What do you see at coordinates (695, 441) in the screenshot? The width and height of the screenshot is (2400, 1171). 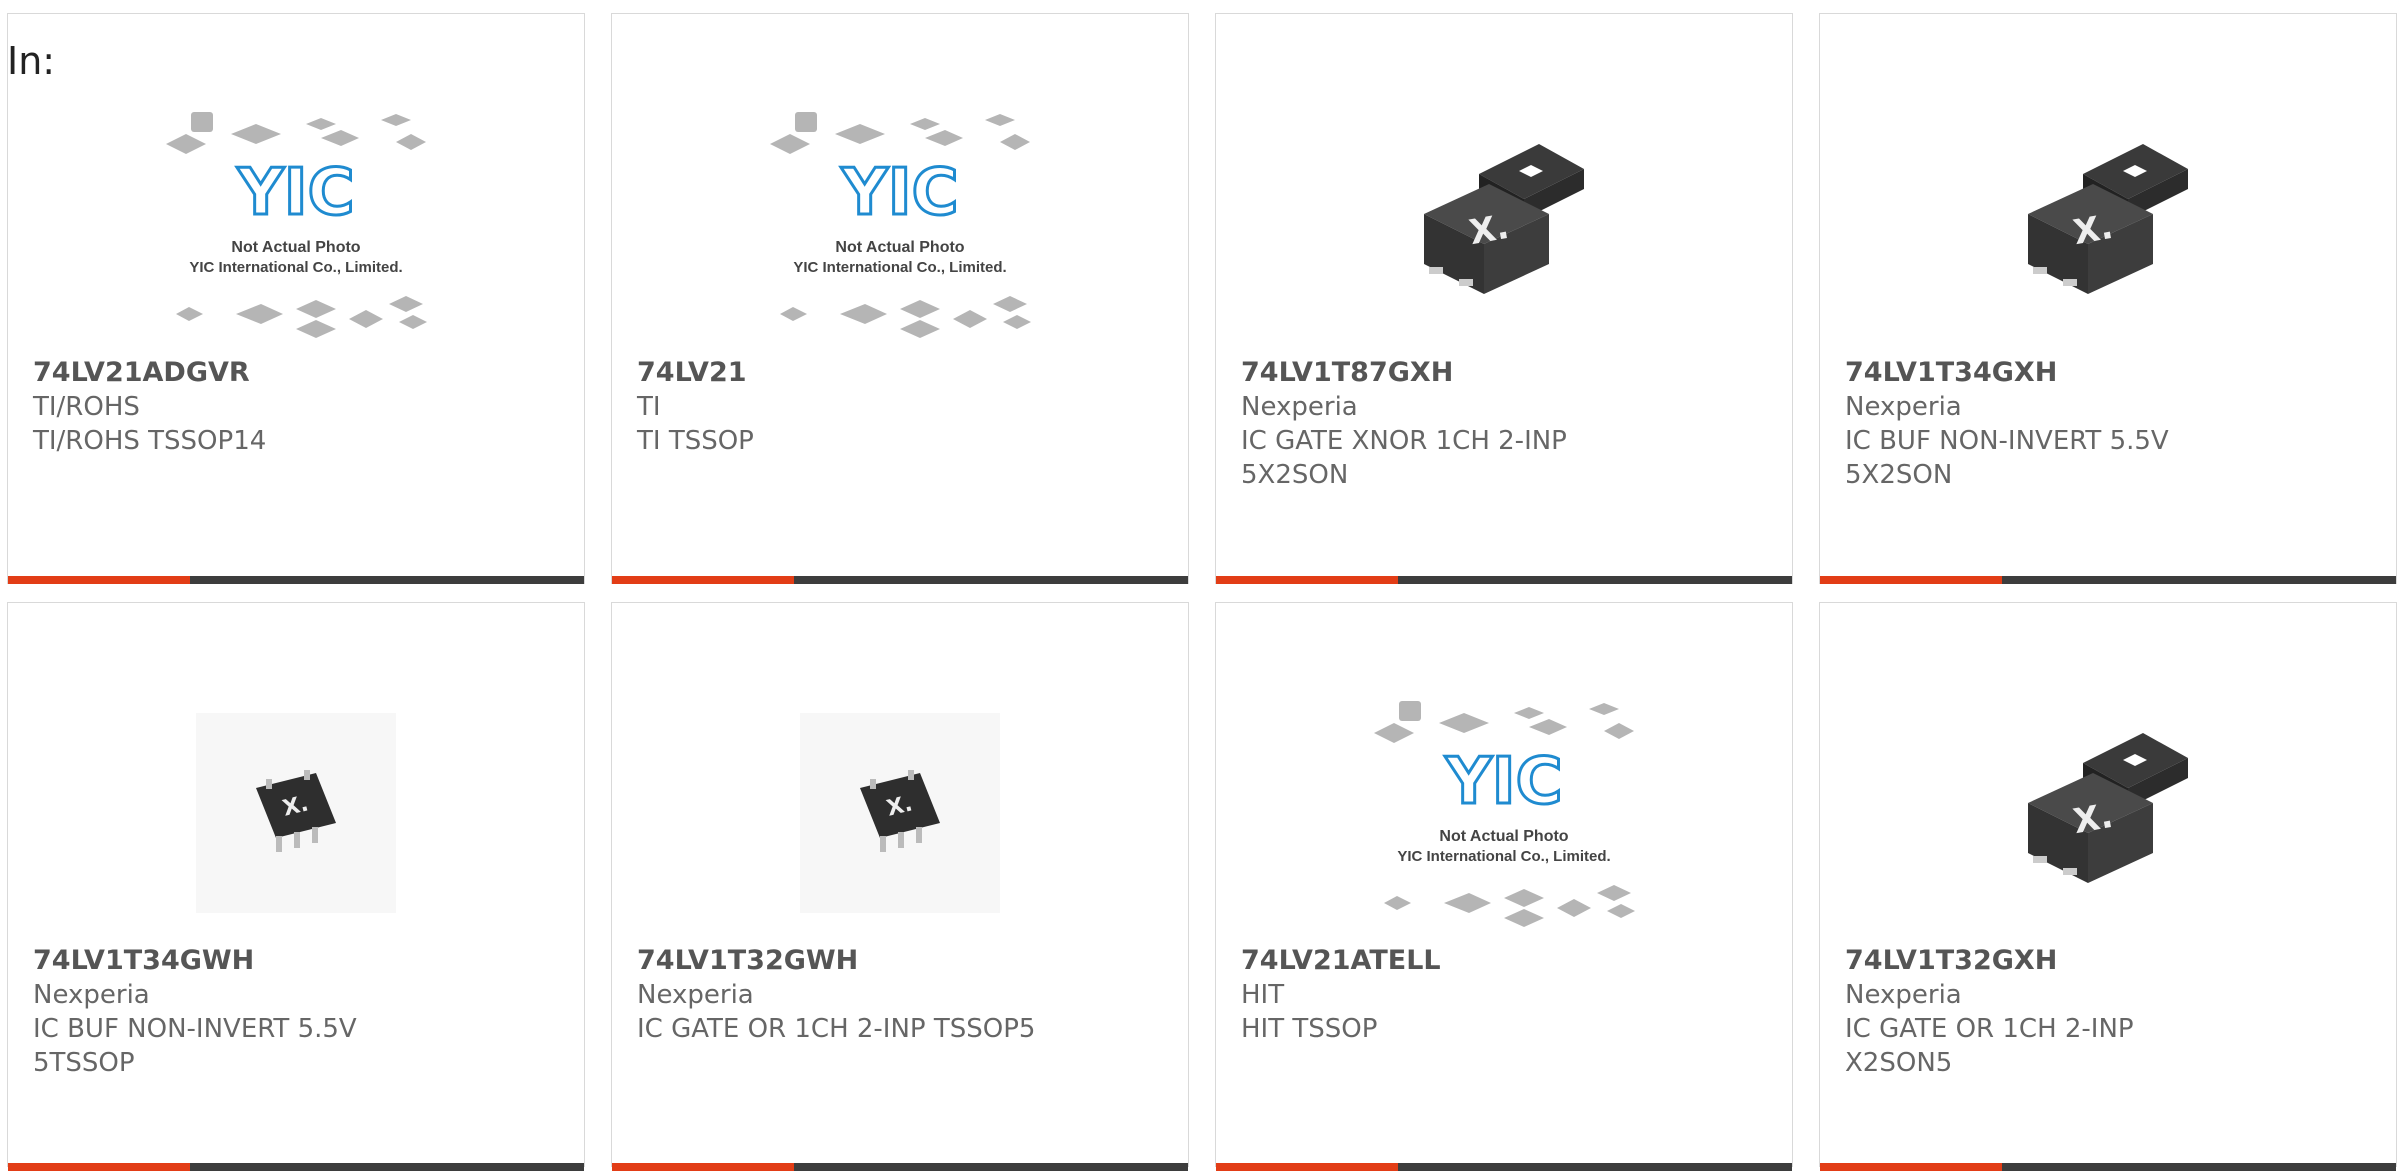 I see `description: TI TSSOP` at bounding box center [695, 441].